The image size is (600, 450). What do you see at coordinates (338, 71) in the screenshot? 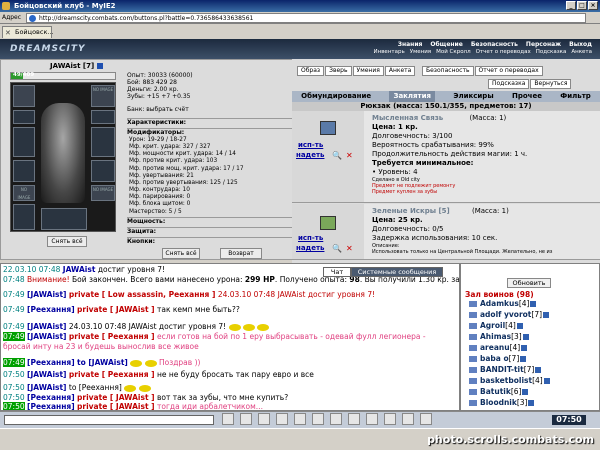
I see `tab-beast: Зверь` at bounding box center [338, 71].